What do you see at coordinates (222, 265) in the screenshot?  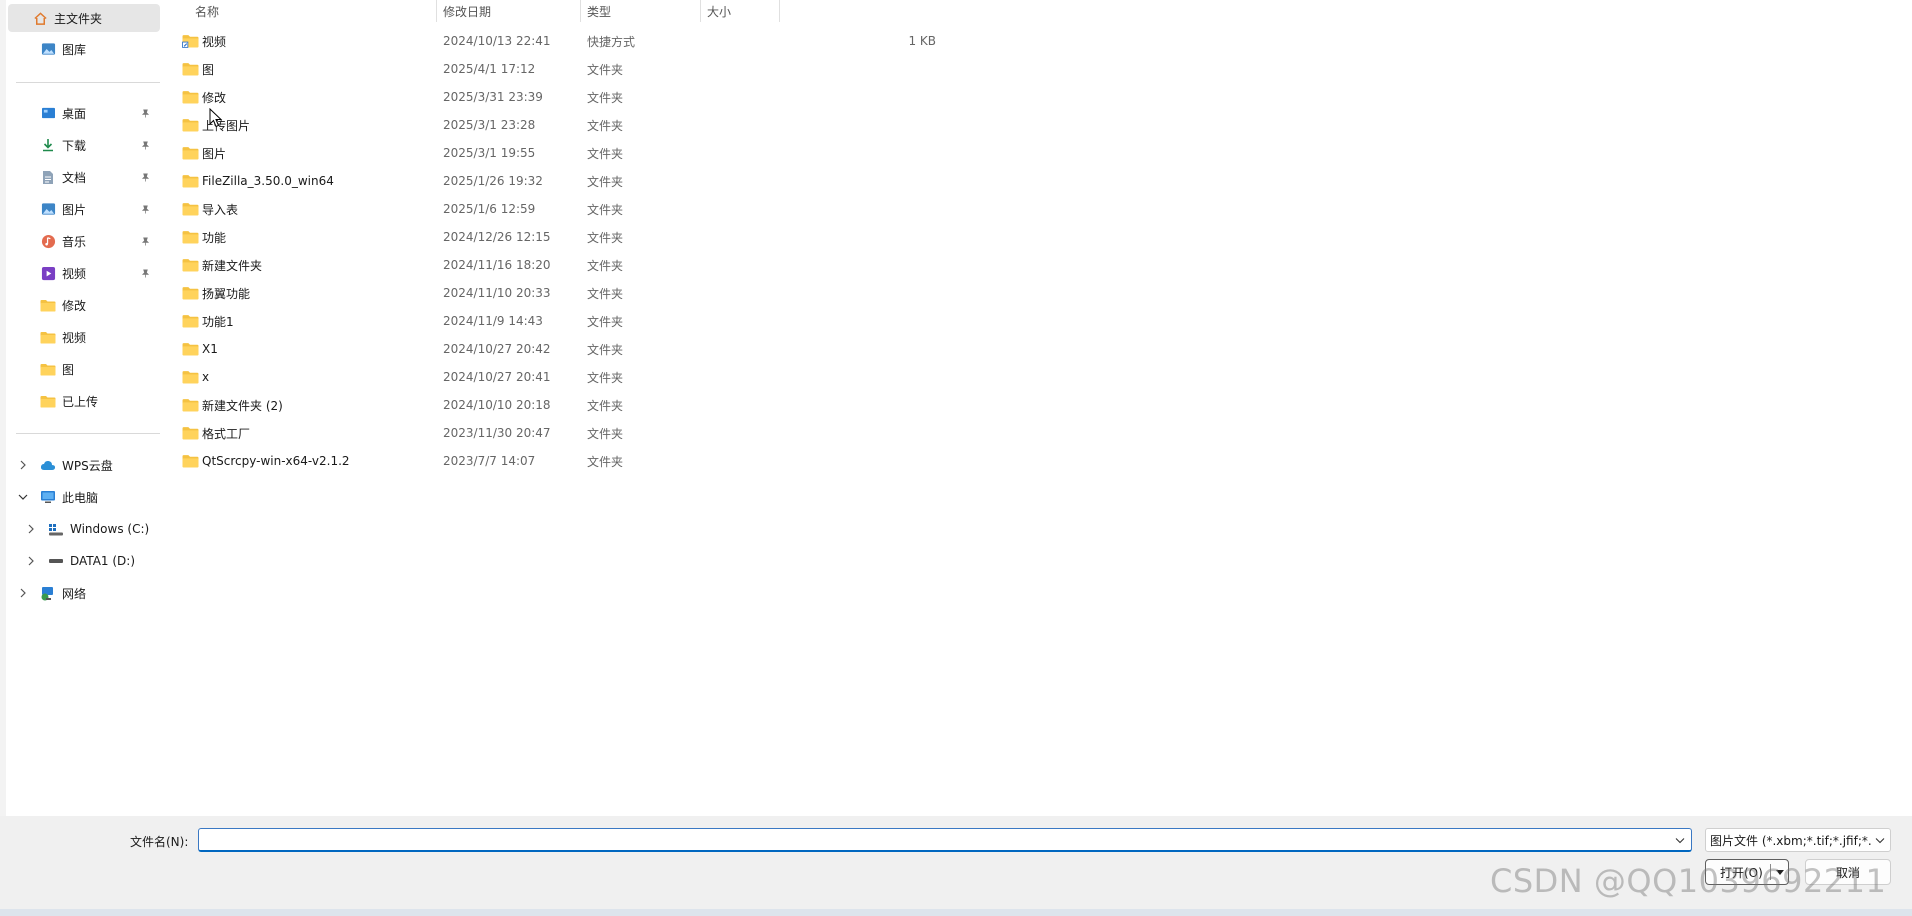 I see `file-name-cell: 新建文件夹` at bounding box center [222, 265].